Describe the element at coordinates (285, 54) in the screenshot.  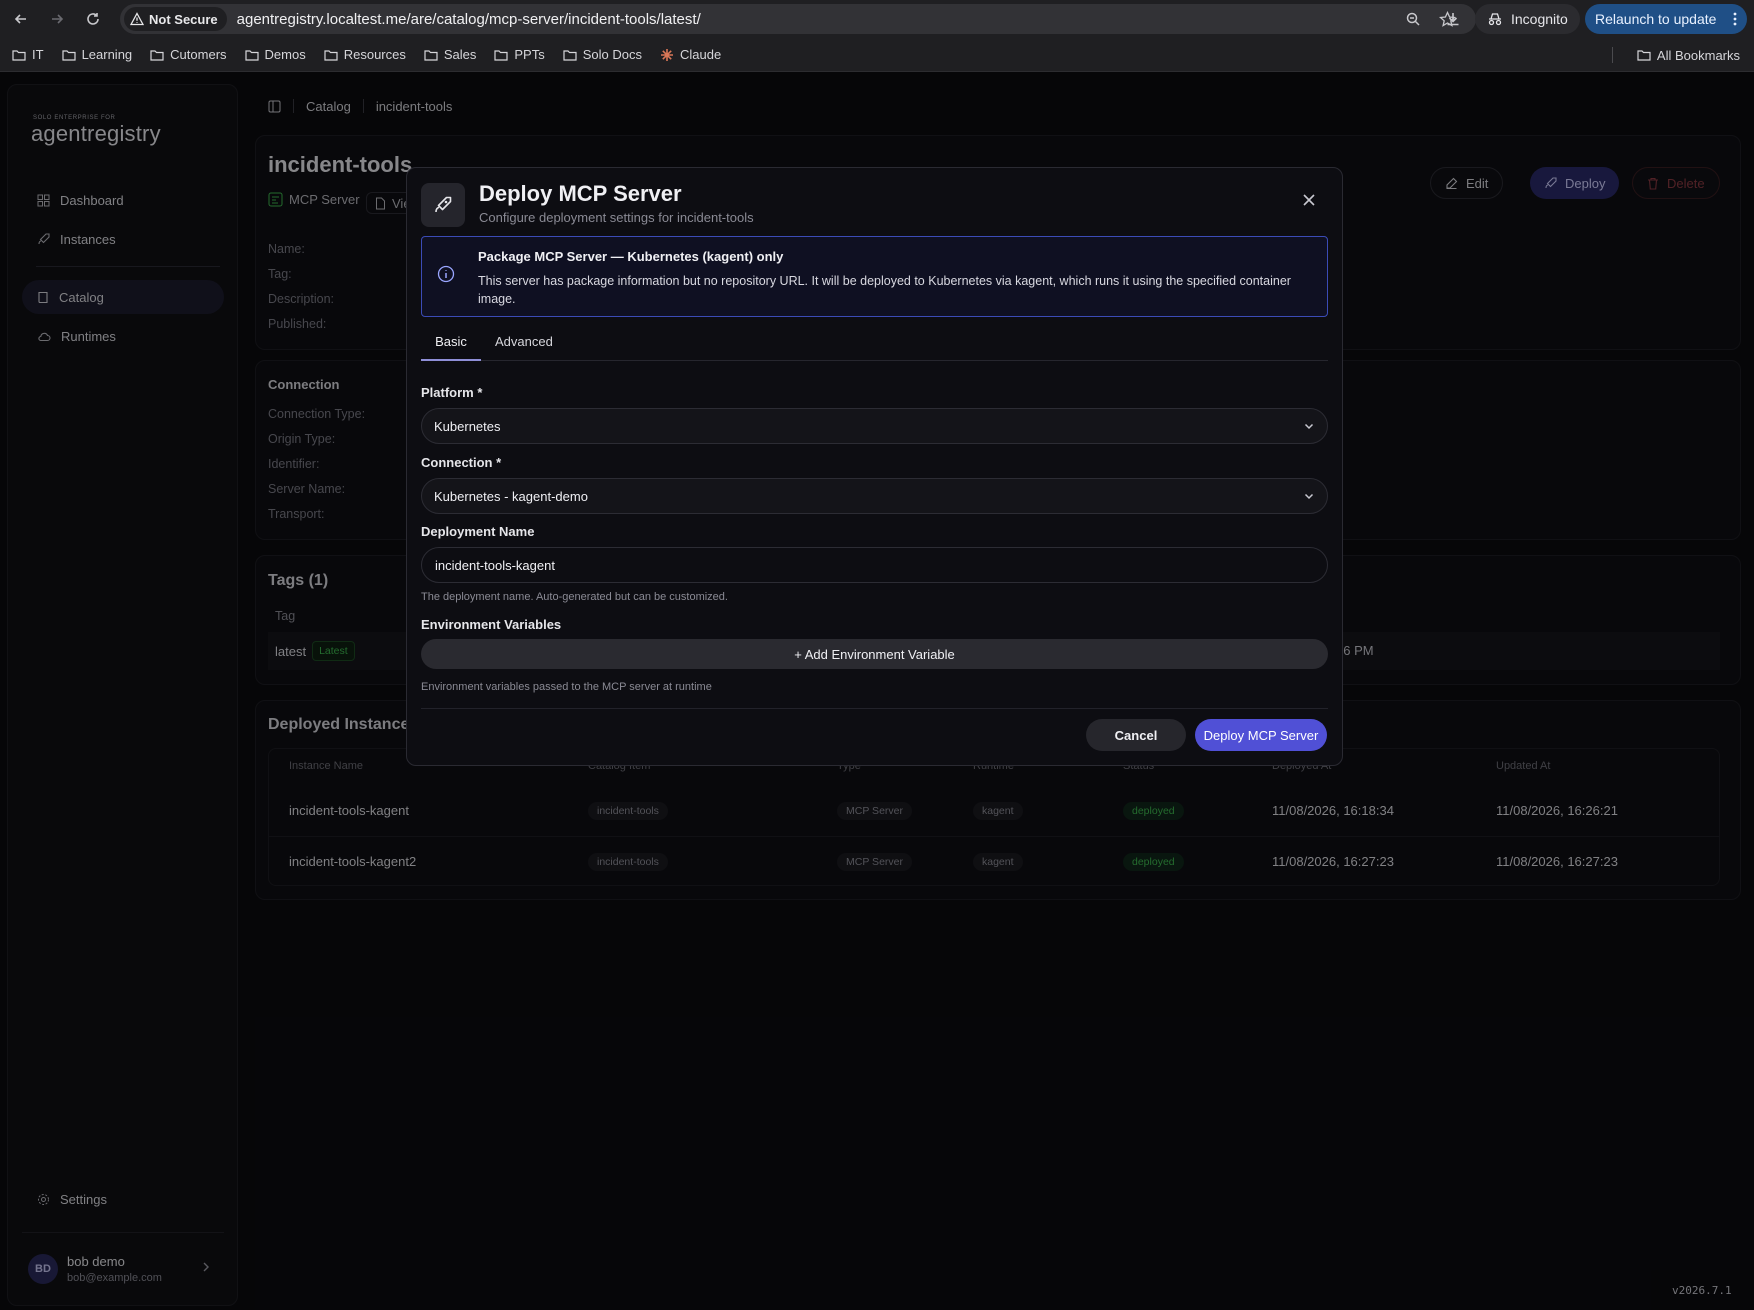
I see `bookmark-label: Demos` at that location.